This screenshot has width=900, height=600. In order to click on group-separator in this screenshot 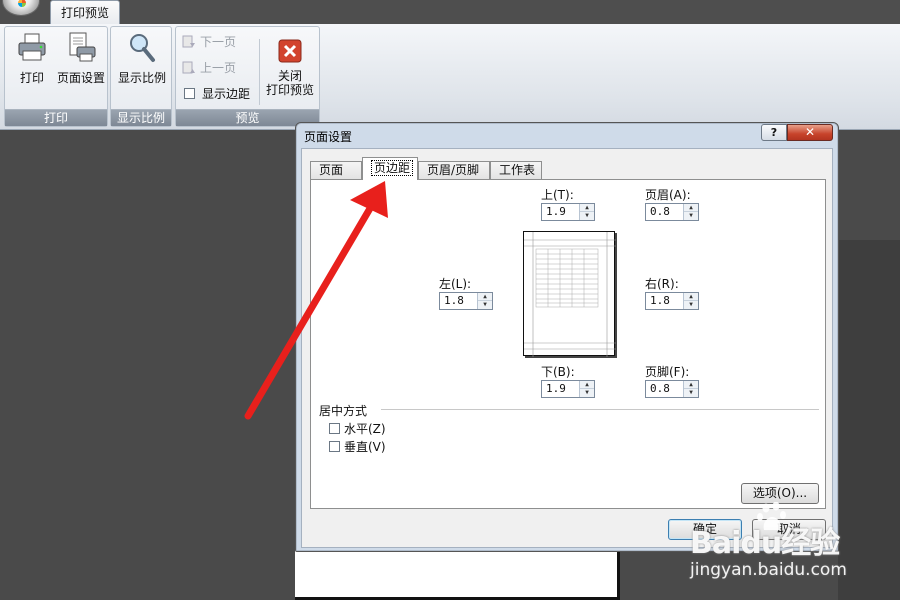, I will do `click(259, 72)`.